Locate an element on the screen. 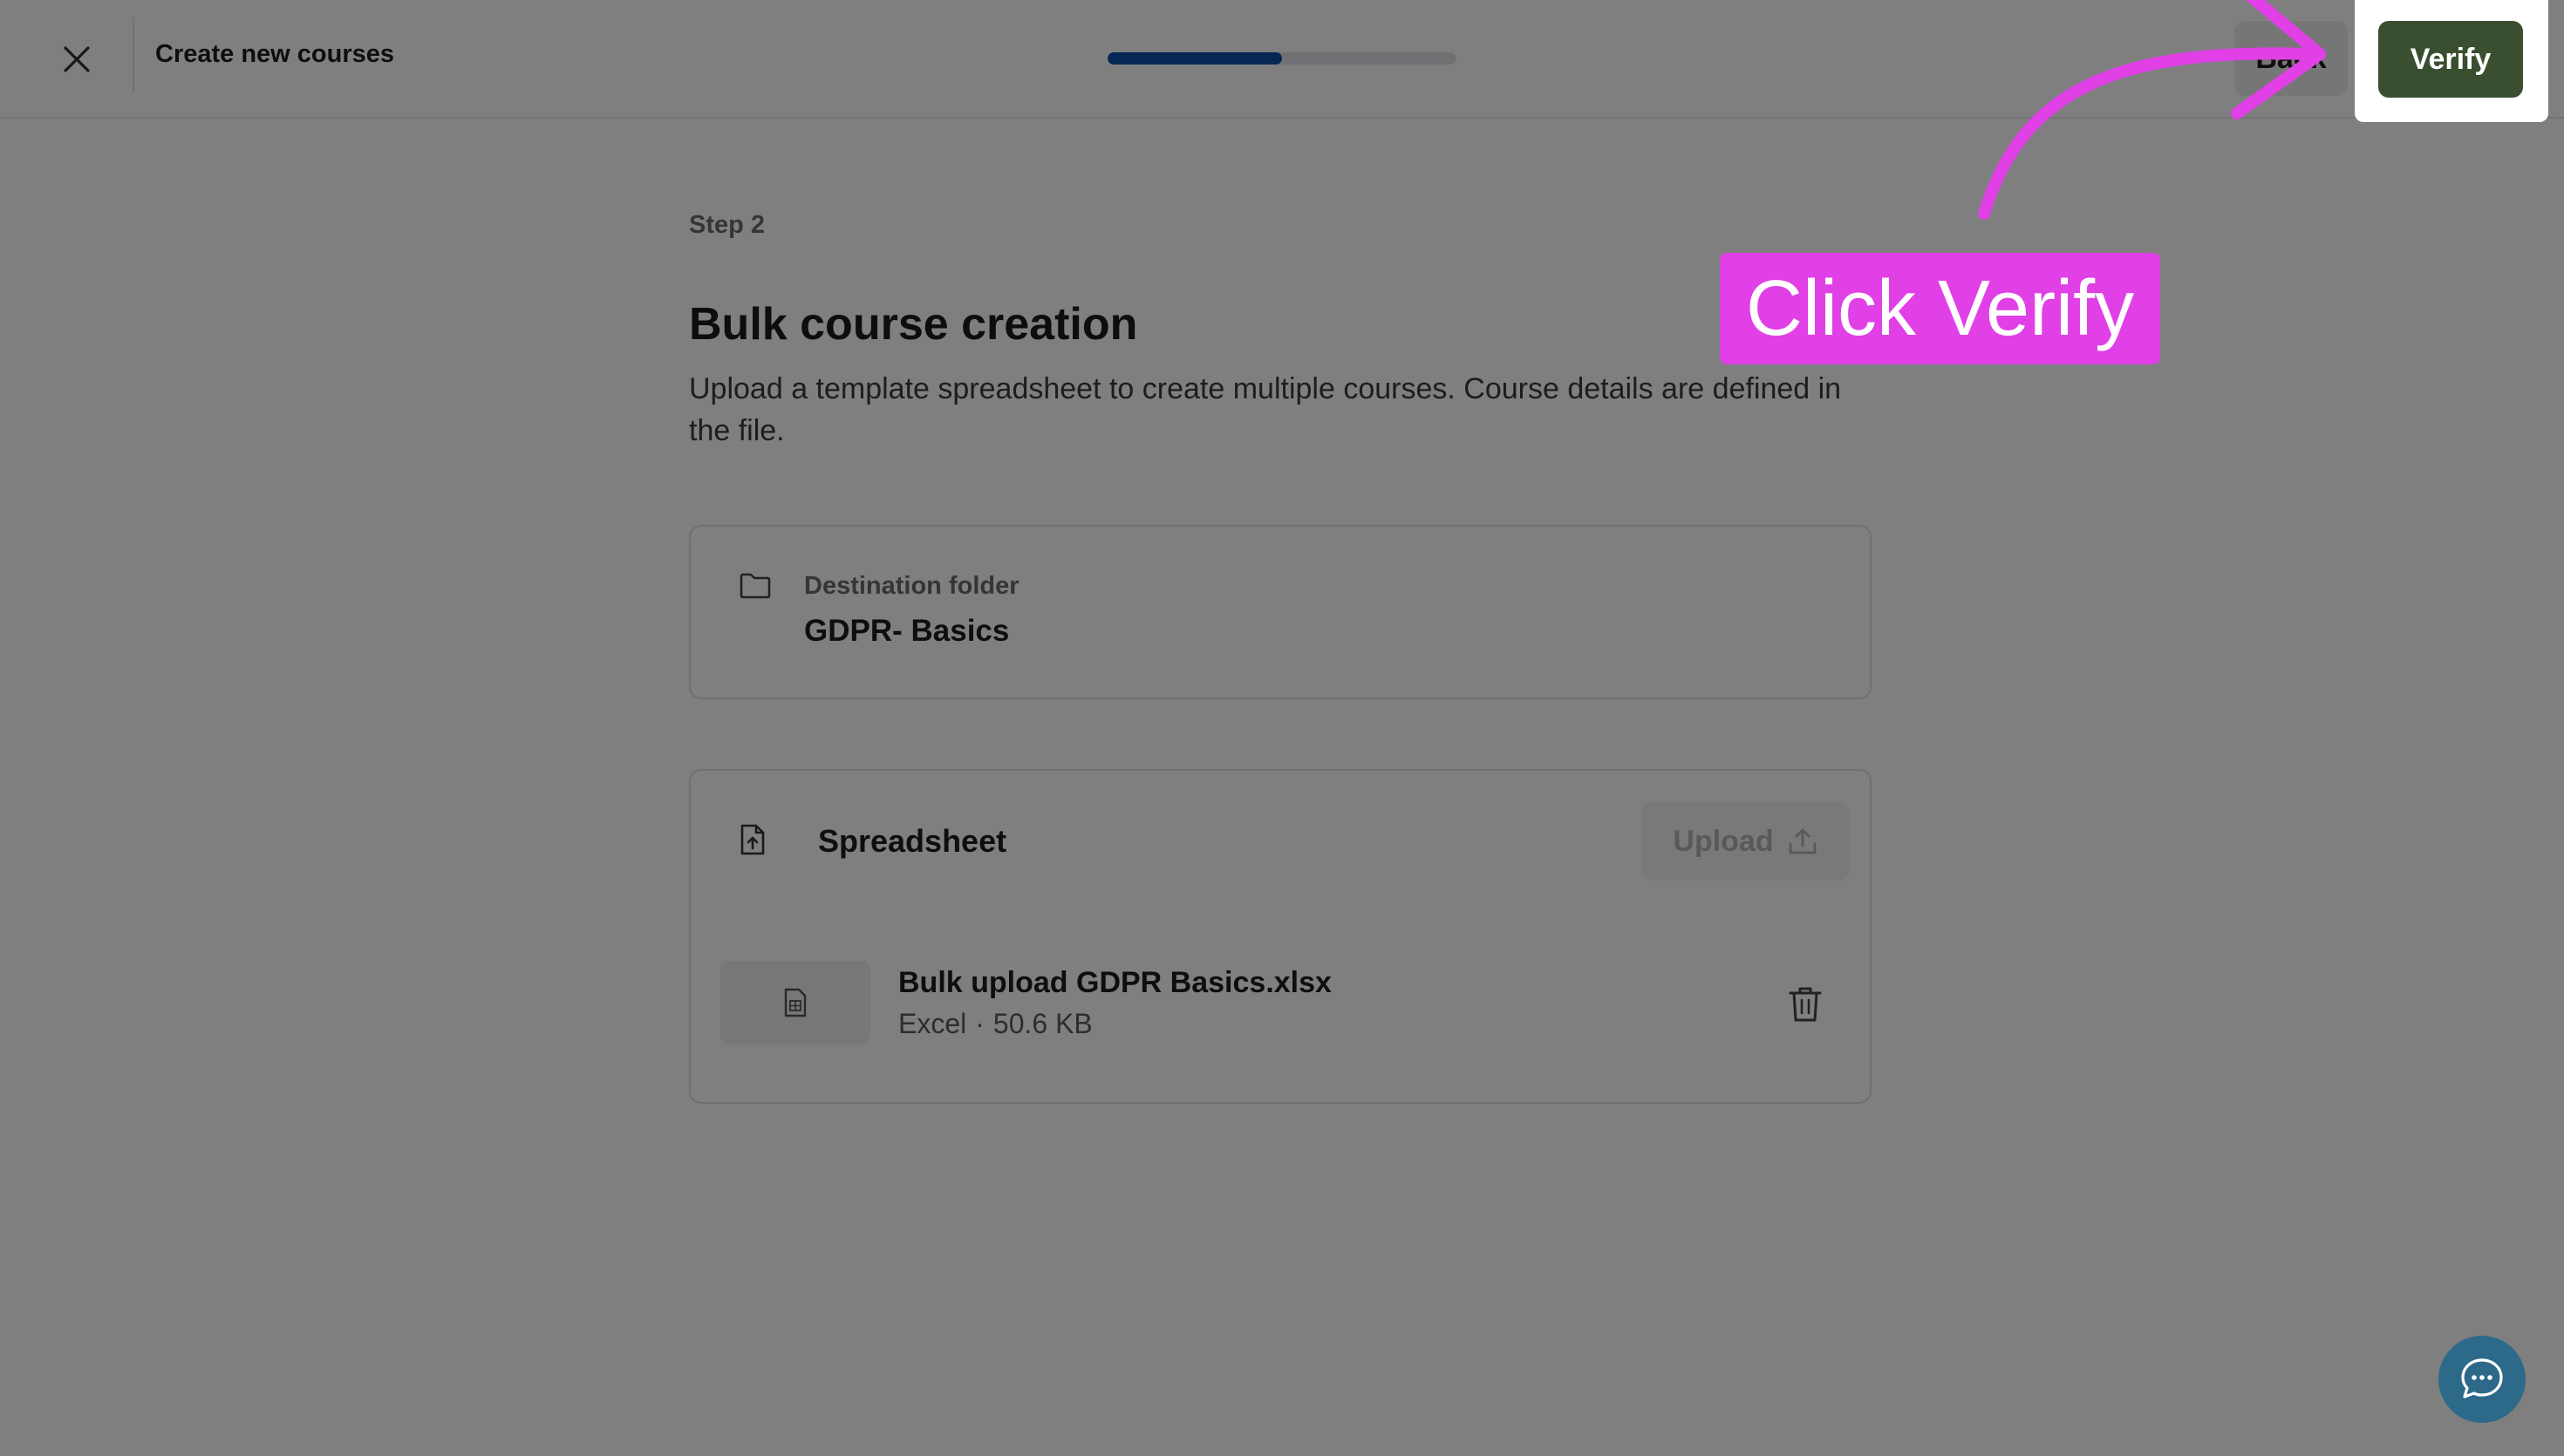  file-size: 50.6 KB is located at coordinates (1042, 1023).